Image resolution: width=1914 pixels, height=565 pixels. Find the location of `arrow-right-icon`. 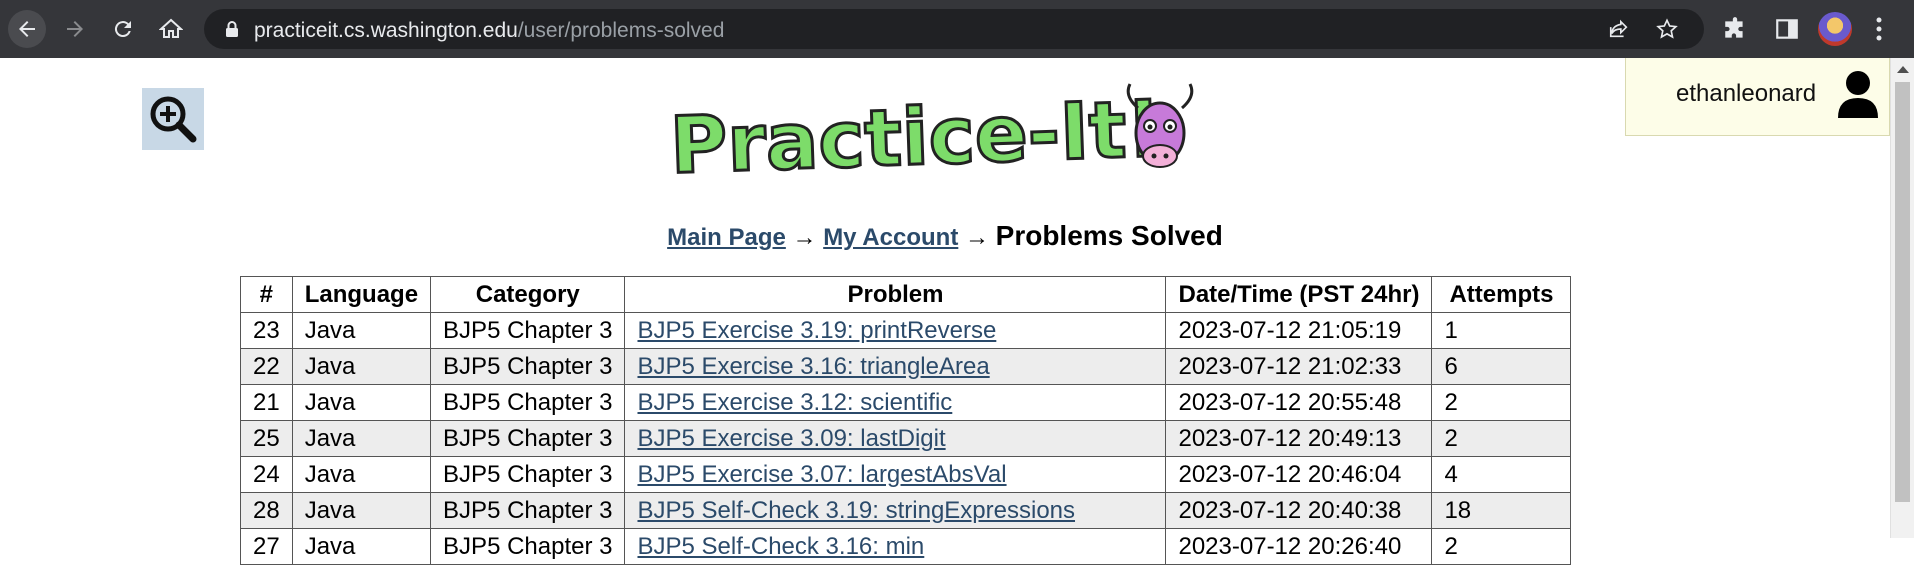

arrow-right-icon is located at coordinates (75, 29).